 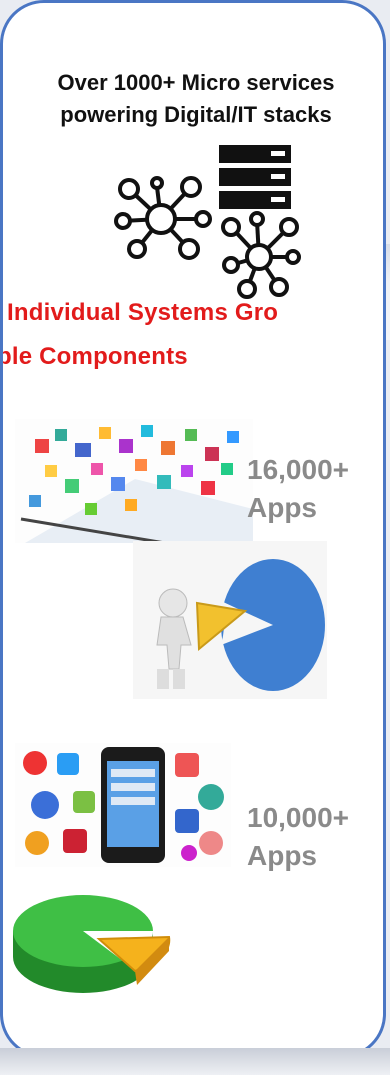 I want to click on stat-apps-10000: 10,000+ Apps, so click(x=298, y=837).